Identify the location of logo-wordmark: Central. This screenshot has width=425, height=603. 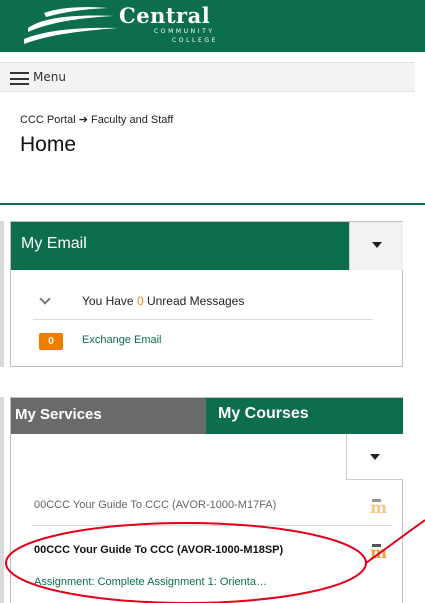
(165, 15).